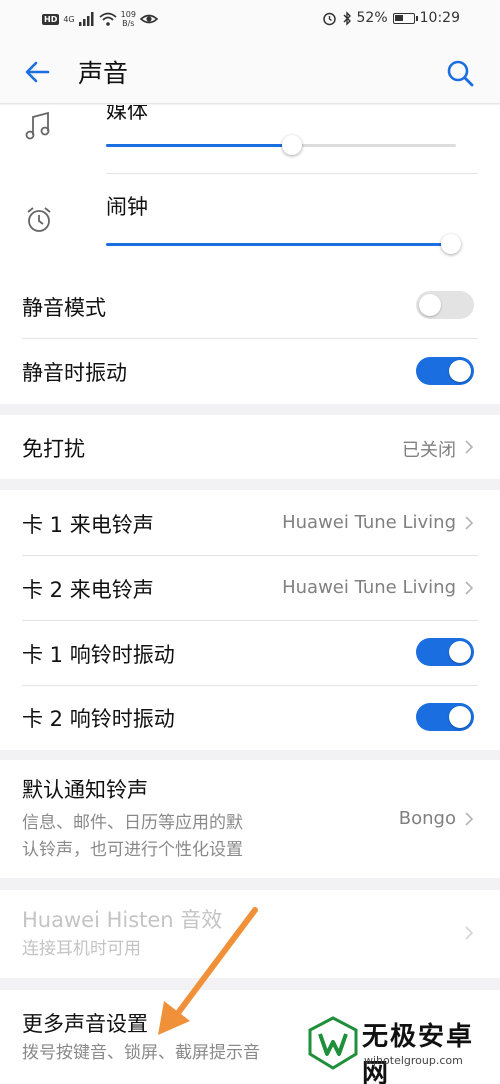 This screenshot has width=500, height=1084. I want to click on battery-icon, so click(405, 18).